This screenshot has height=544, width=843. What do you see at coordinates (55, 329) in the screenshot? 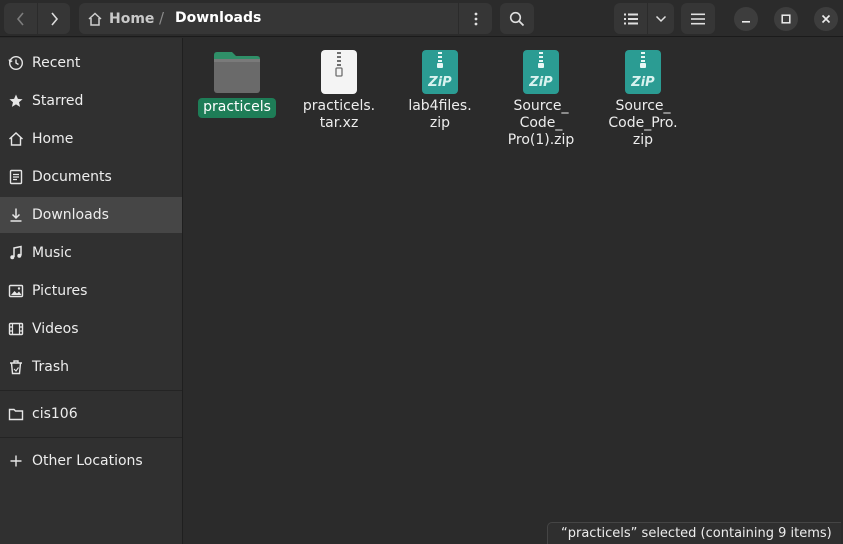
I see `sidebar-item-label: Videos` at bounding box center [55, 329].